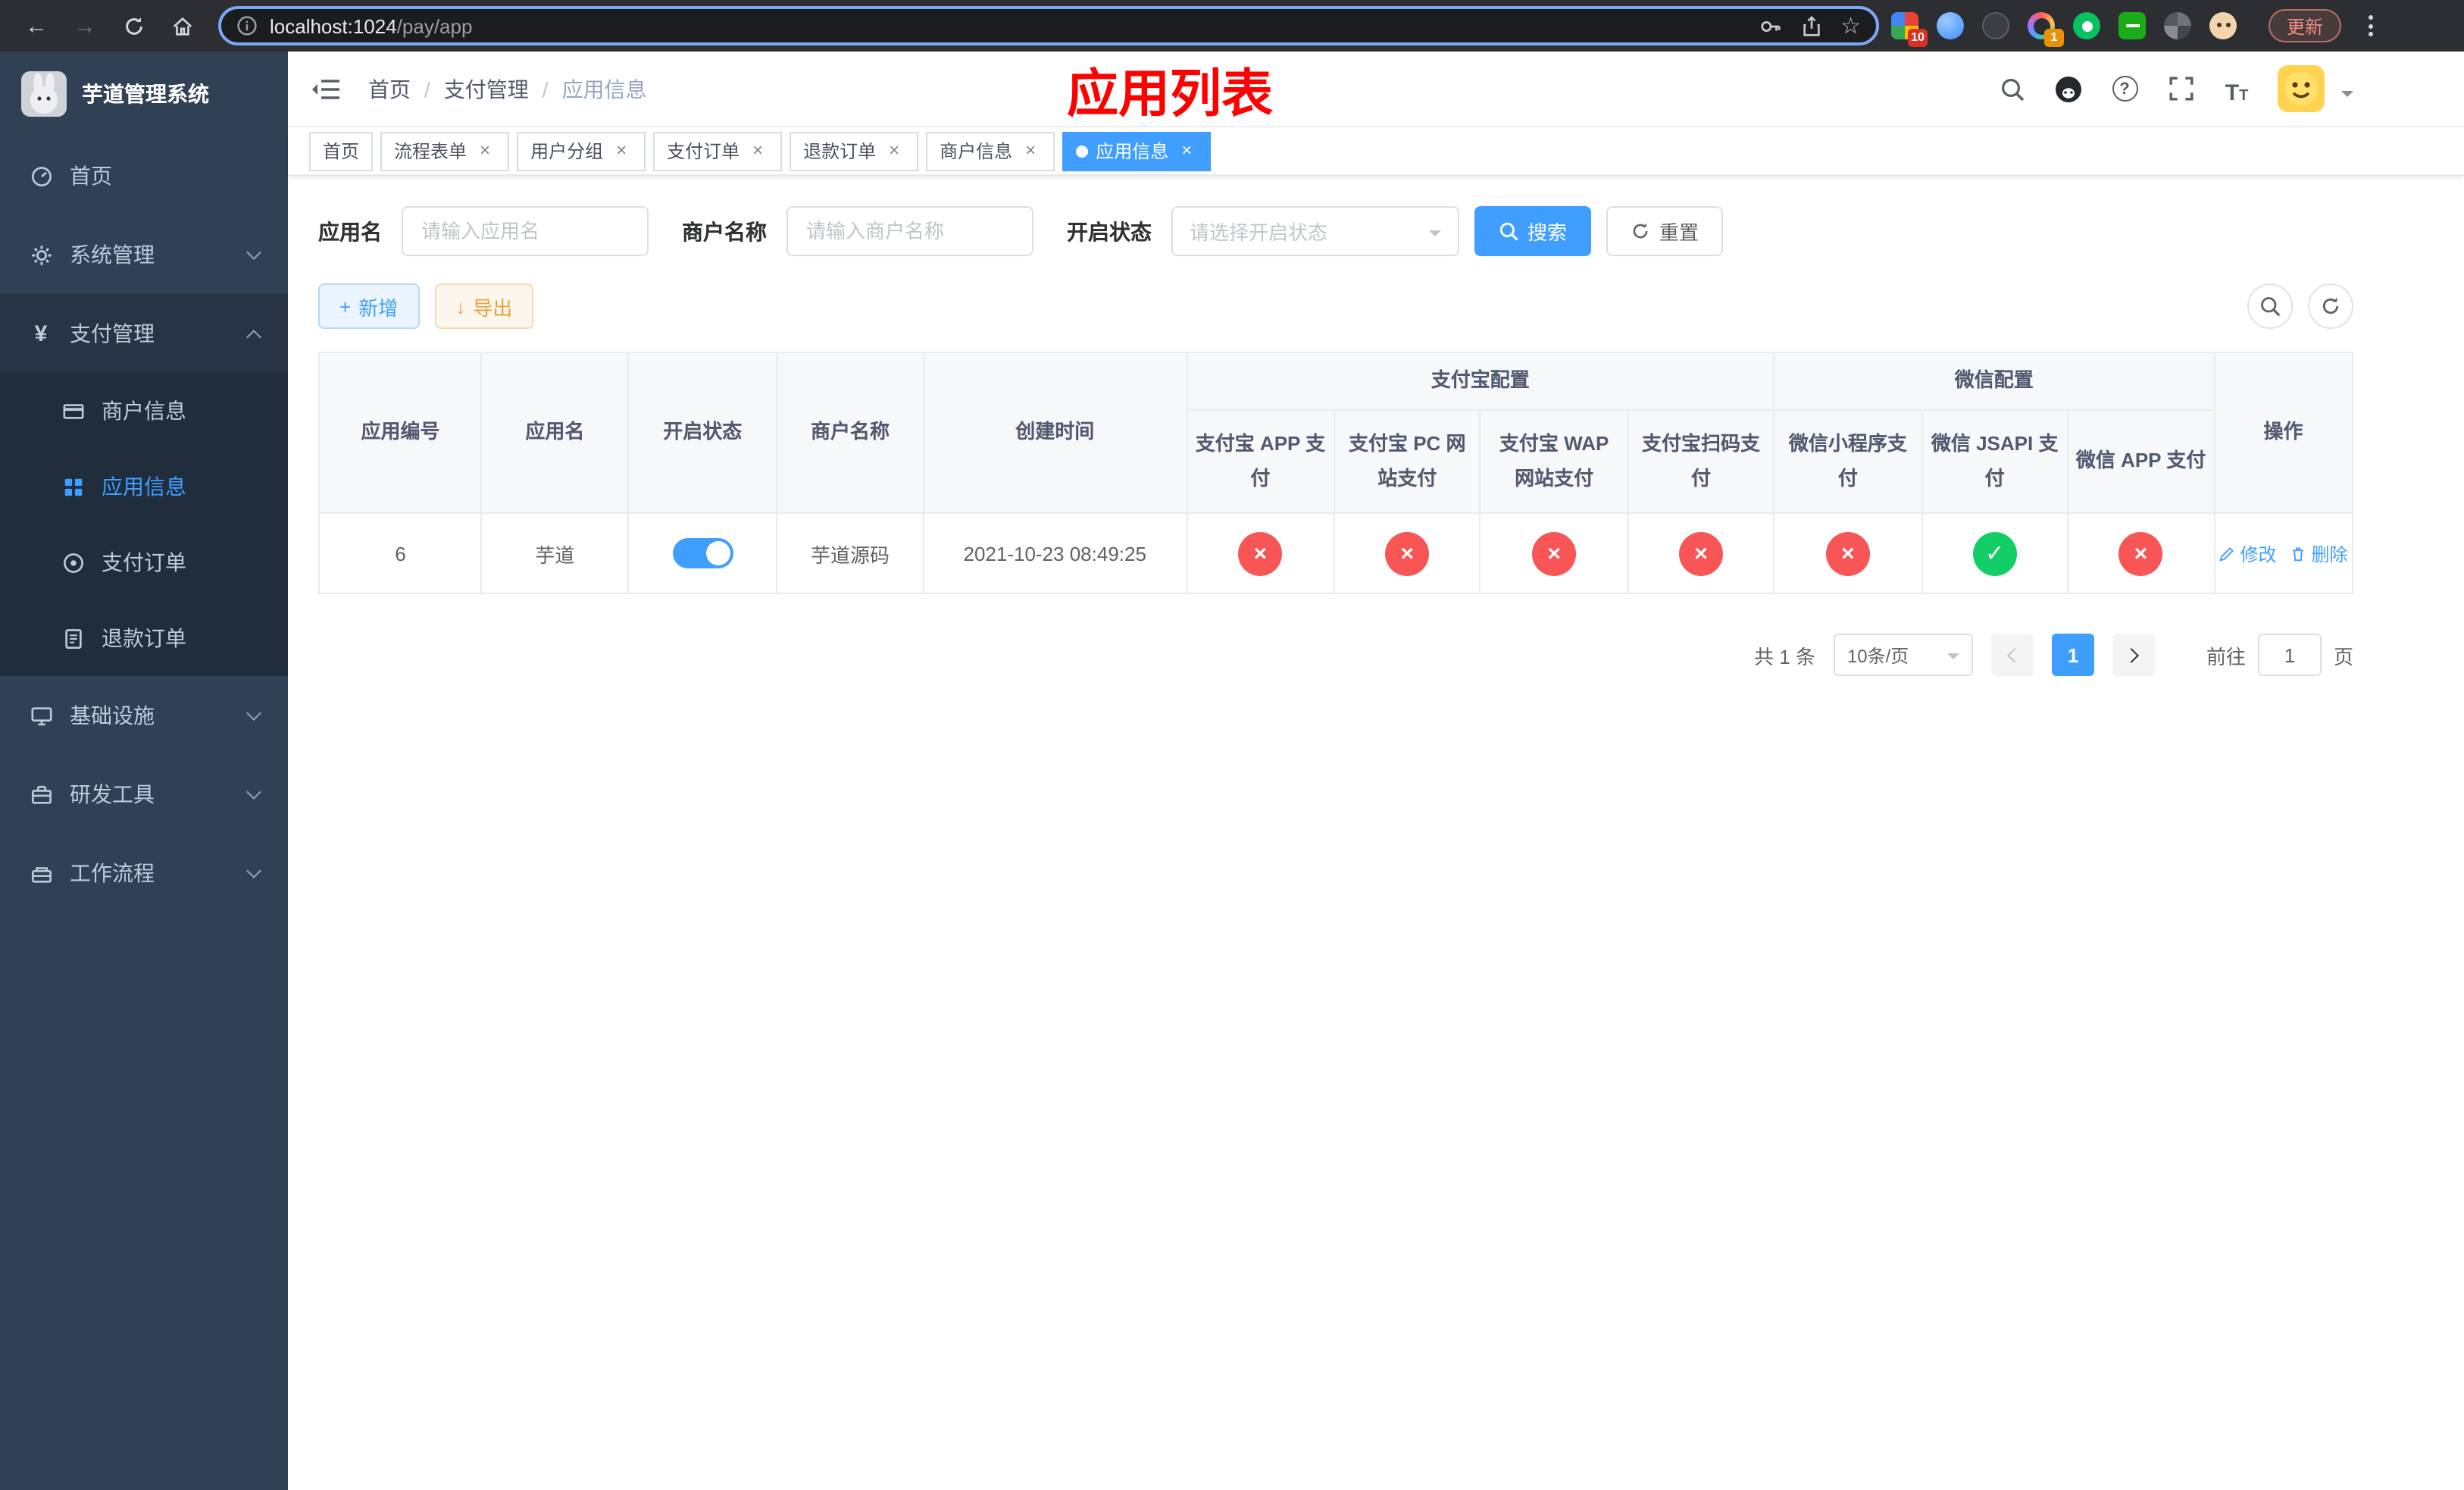  I want to click on tab-label: 支付订单, so click(703, 151).